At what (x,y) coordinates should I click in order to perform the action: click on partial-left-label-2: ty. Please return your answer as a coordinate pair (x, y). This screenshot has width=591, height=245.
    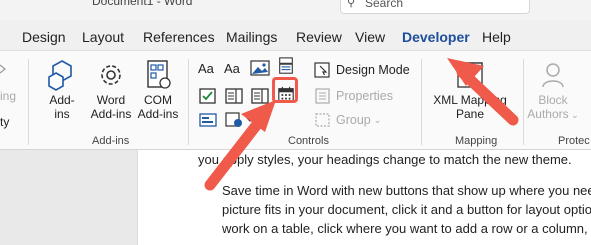
    Looking at the image, I should click on (5, 122).